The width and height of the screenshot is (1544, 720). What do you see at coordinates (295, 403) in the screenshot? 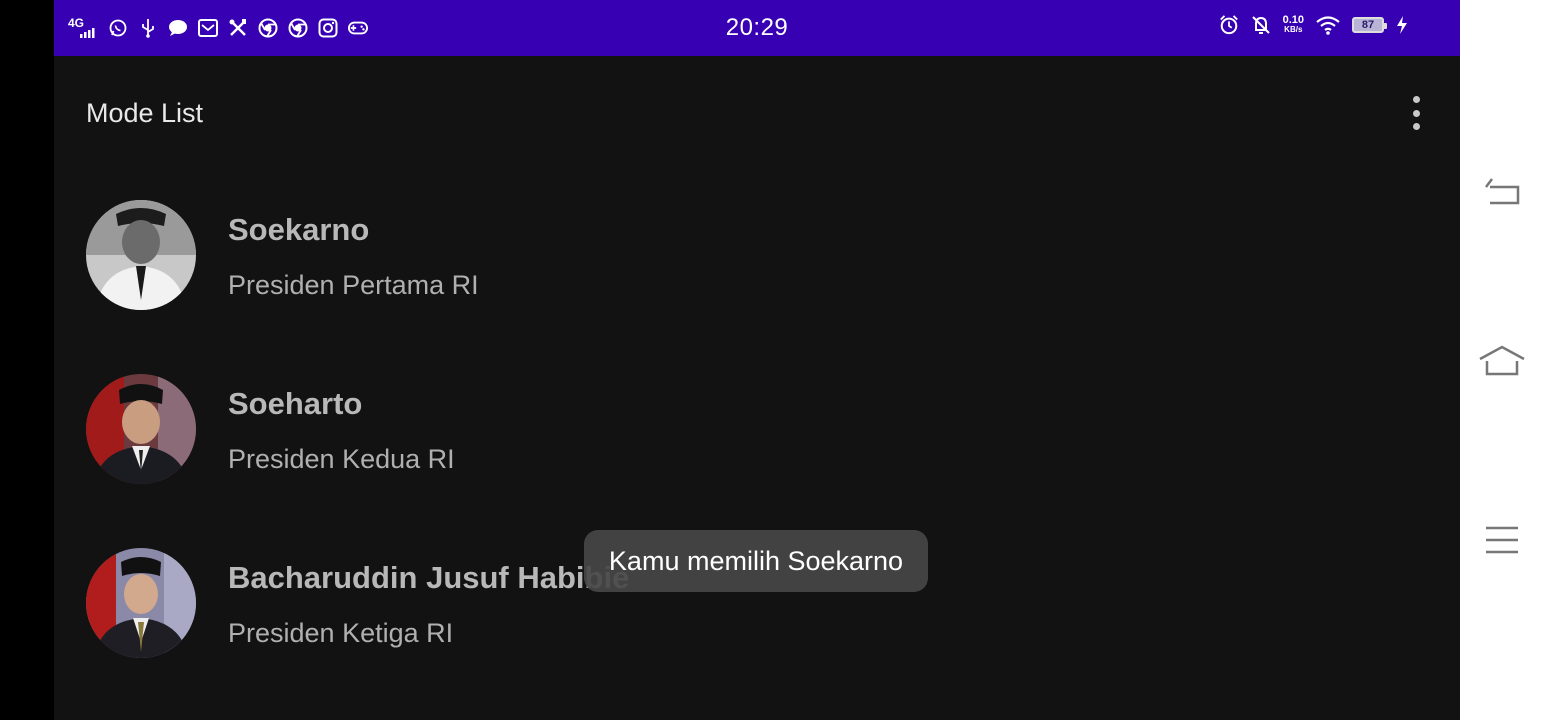
I see `item-name: Soeharto` at bounding box center [295, 403].